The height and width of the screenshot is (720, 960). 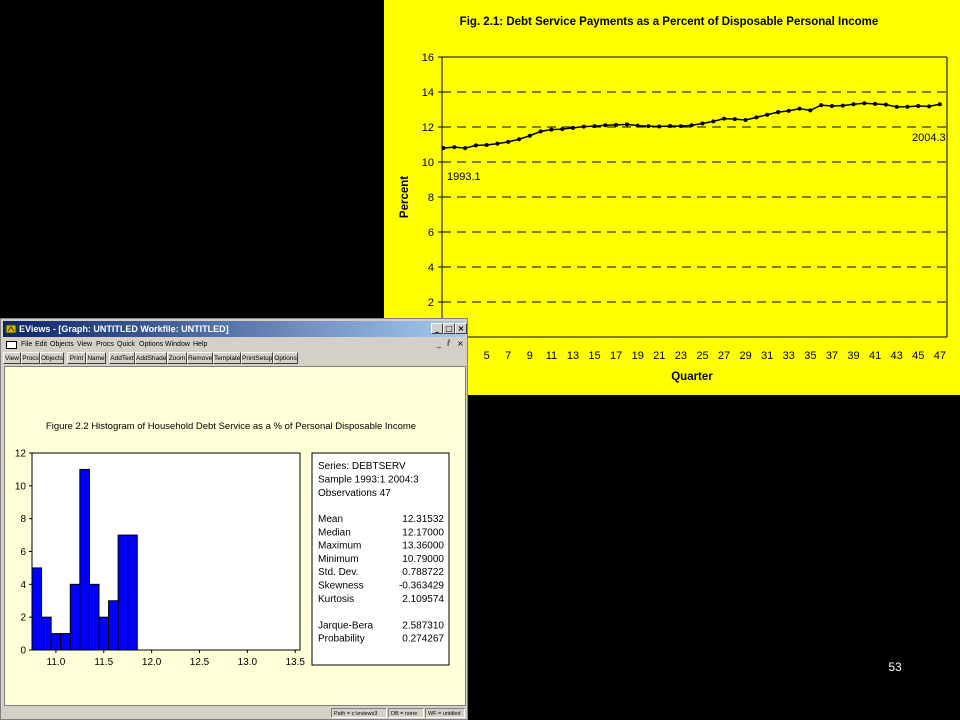 What do you see at coordinates (330, 519) in the screenshot?
I see `stats-label: Mean` at bounding box center [330, 519].